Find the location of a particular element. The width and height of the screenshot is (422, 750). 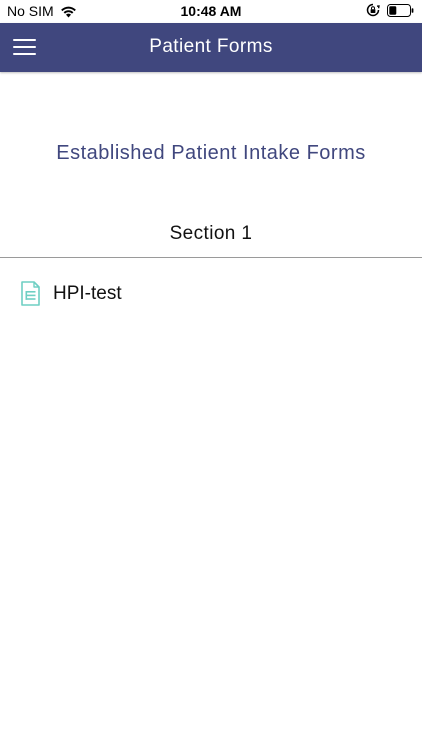

status-bar: No SIM 10:48 AM is located at coordinates (211, 11).